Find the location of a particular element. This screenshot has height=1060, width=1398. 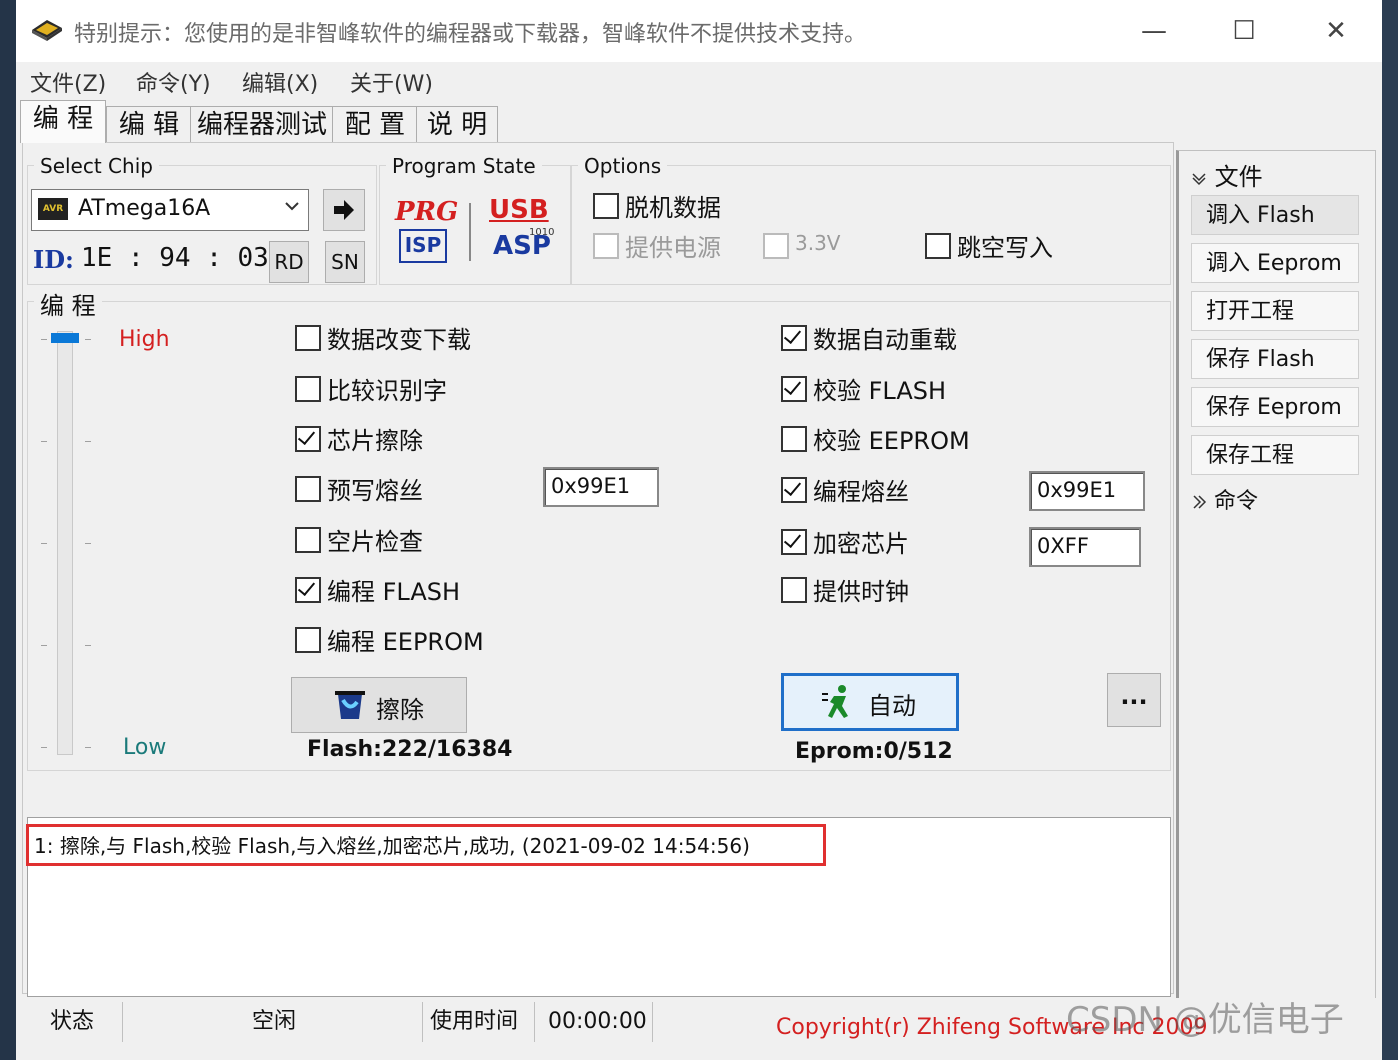

level-high-label: High is located at coordinates (144, 339).